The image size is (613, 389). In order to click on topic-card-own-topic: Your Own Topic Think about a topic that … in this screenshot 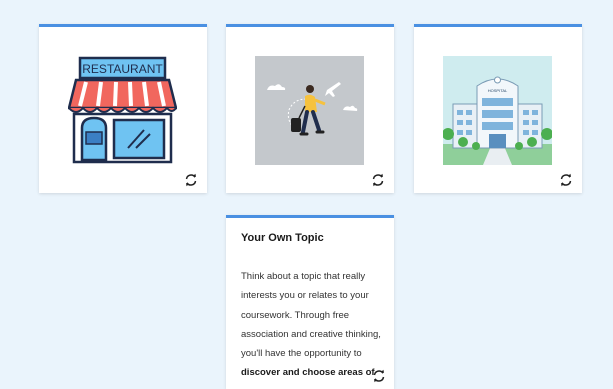, I will do `click(310, 302)`.